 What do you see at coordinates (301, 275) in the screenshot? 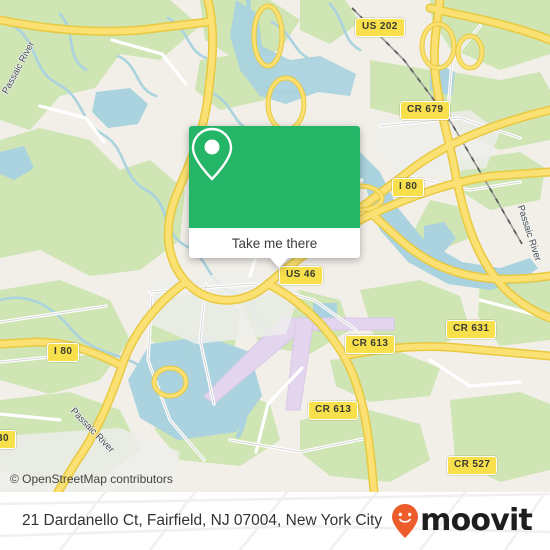
I see `road-shield: US 46` at bounding box center [301, 275].